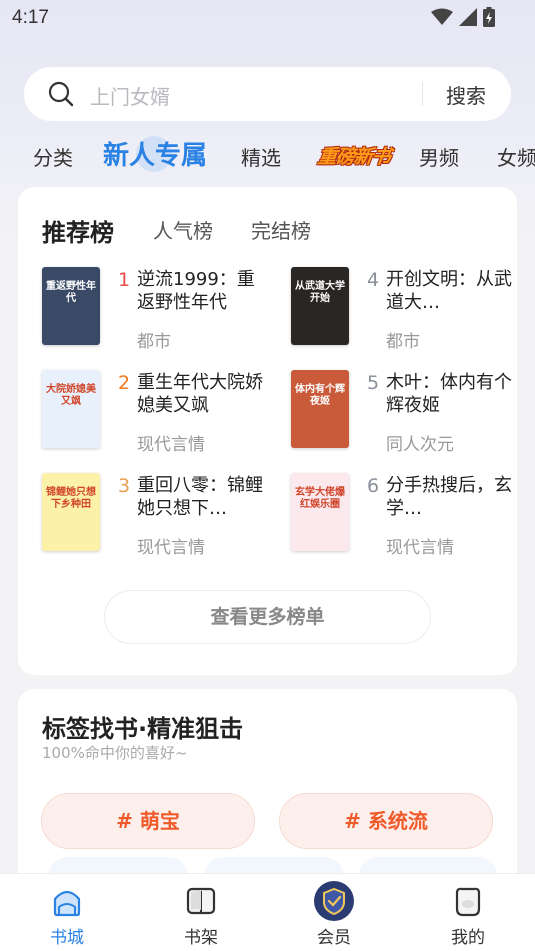  What do you see at coordinates (71, 292) in the screenshot?
I see `book-cover-text: 重返野性年代` at bounding box center [71, 292].